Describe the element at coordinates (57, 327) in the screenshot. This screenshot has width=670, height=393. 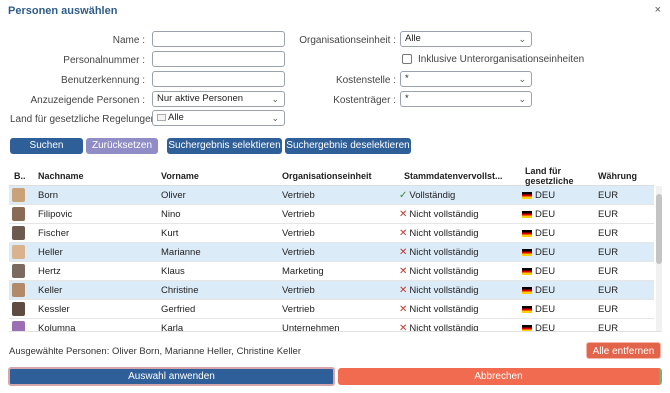
I see `cell-nachname: Kolumna` at that location.